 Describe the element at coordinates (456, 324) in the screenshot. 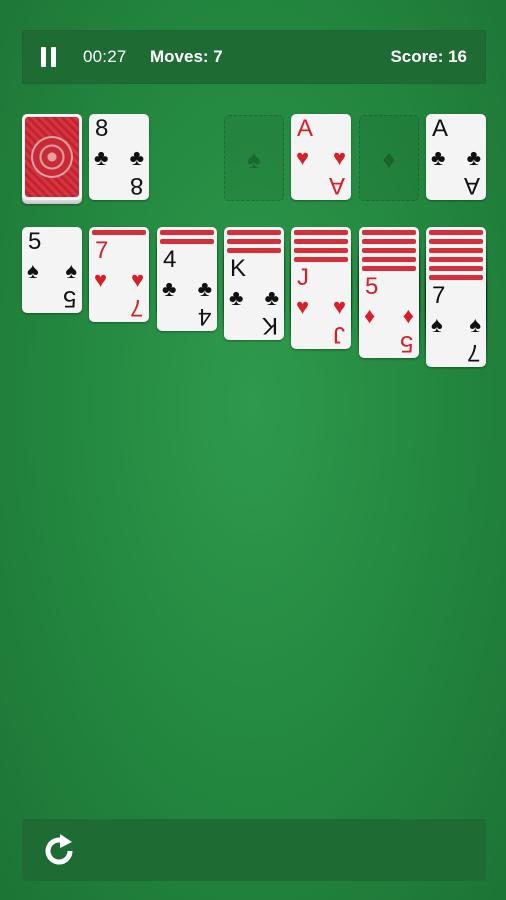

I see `tableau-card: 7 ♠ ♠ 7` at that location.